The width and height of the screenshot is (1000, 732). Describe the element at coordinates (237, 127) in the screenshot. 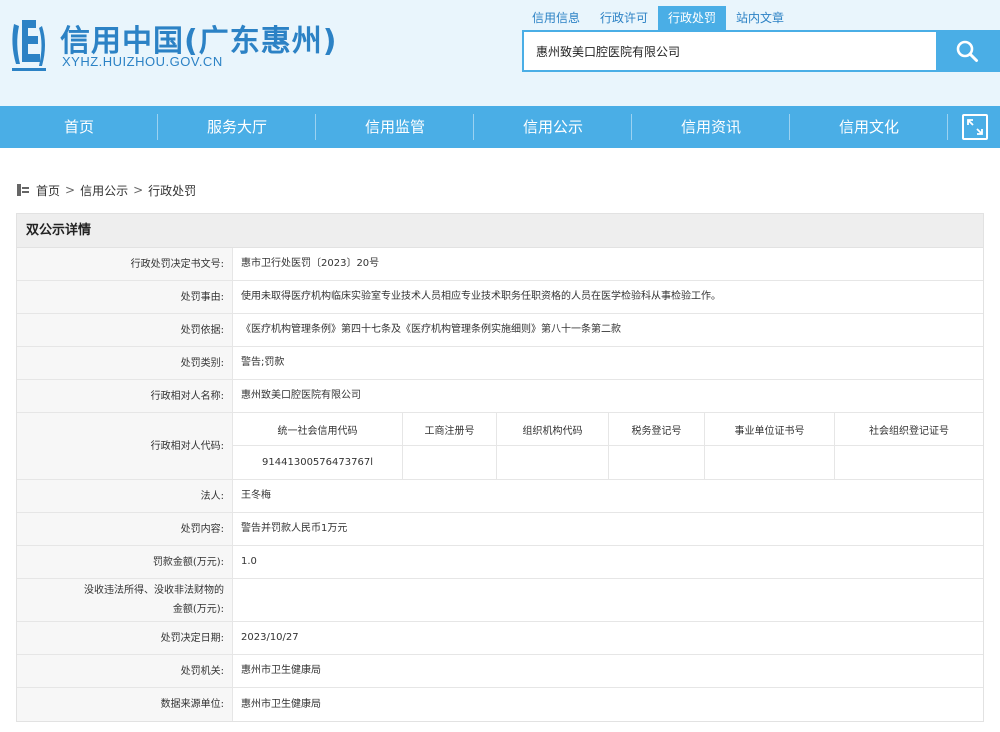

I see `nav-item-service-hall: 服务大厅` at that location.